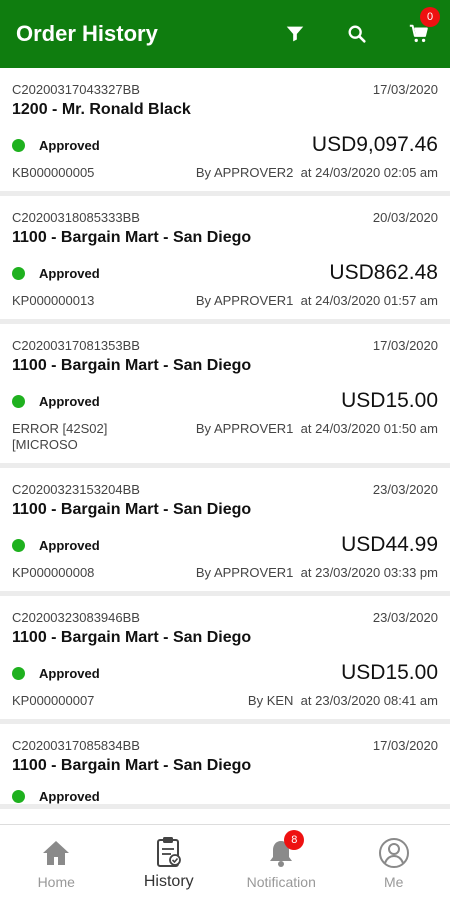 Image resolution: width=450 pixels, height=900 pixels. I want to click on order-amount: USD44.99, so click(389, 544).